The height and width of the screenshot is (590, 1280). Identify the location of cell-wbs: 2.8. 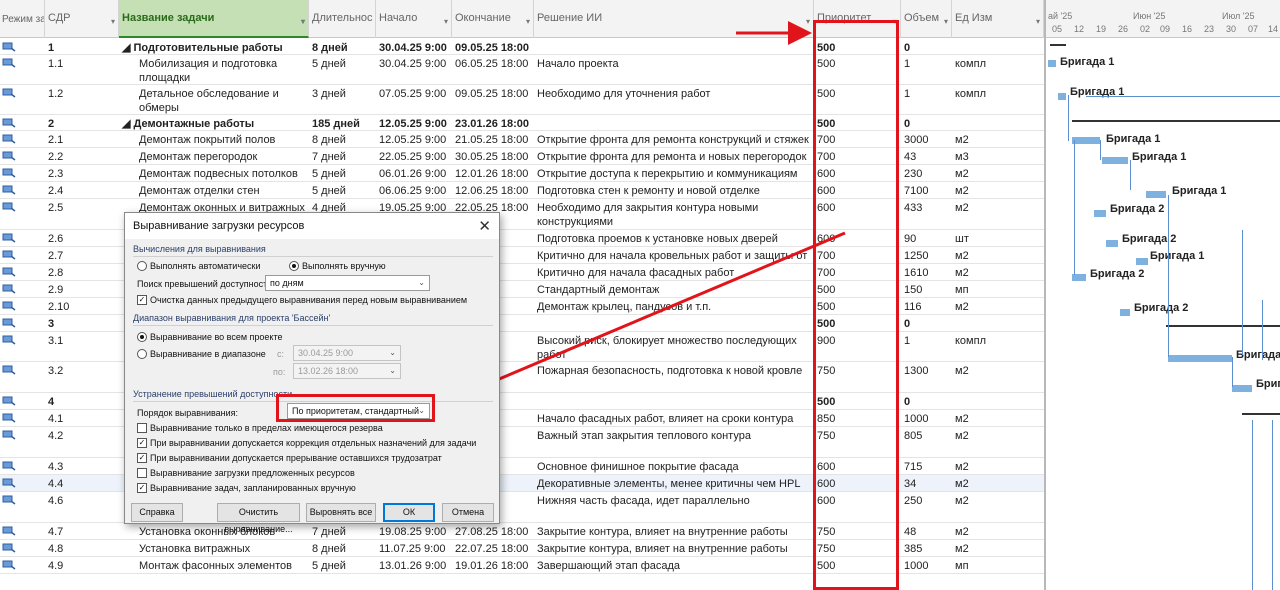
(82, 272).